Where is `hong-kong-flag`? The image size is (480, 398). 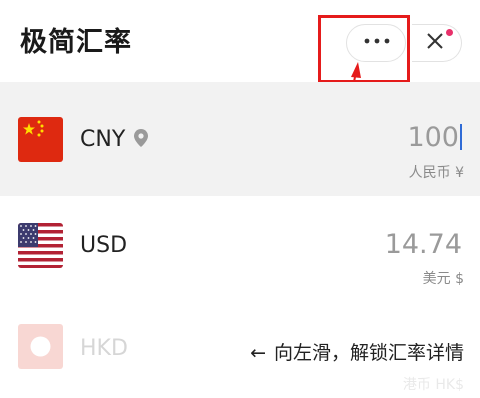 hong-kong-flag is located at coordinates (40, 346).